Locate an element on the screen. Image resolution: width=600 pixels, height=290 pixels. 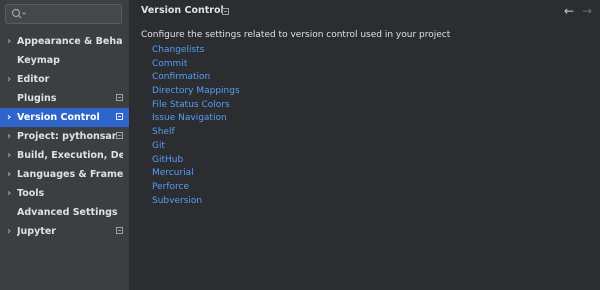
sidebar-item-build-execution-deployment: › Build, Execution, Deployment is located at coordinates (64, 155).